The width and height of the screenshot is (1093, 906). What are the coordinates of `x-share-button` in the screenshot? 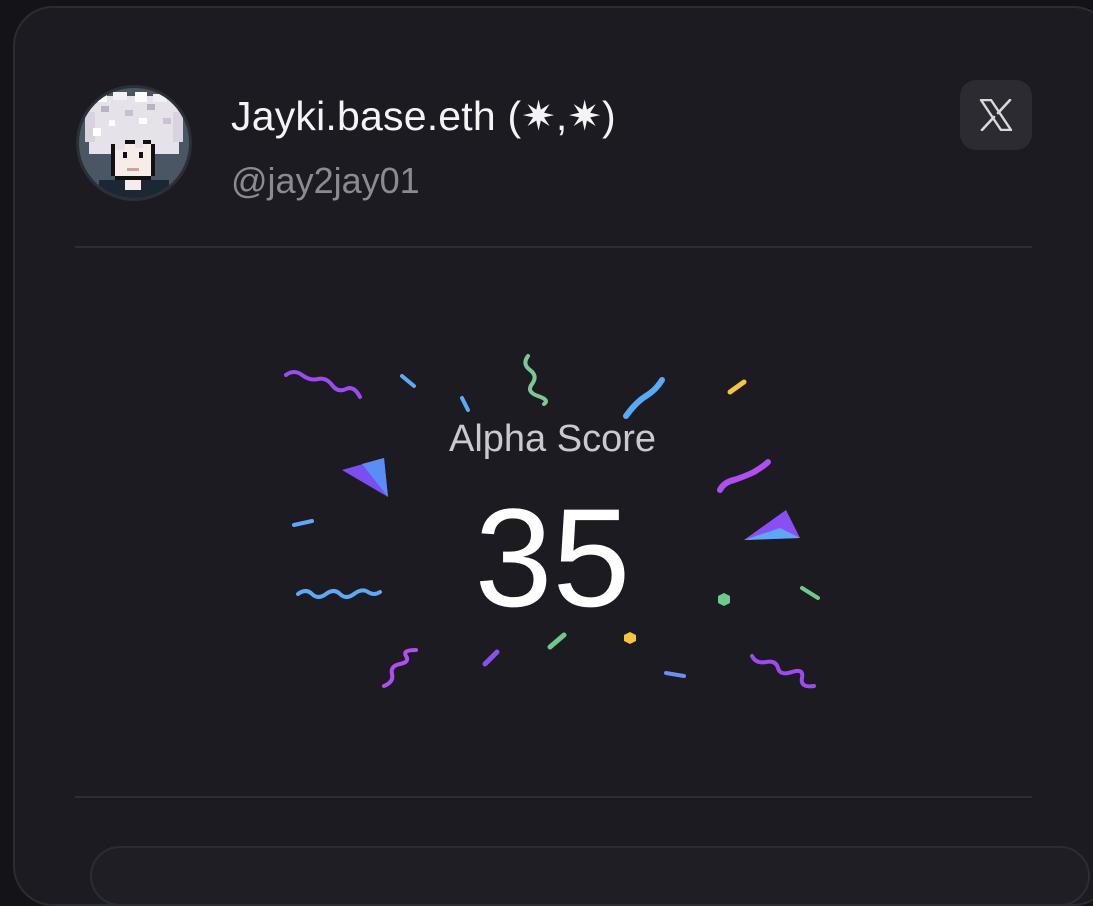 It's located at (996, 115).